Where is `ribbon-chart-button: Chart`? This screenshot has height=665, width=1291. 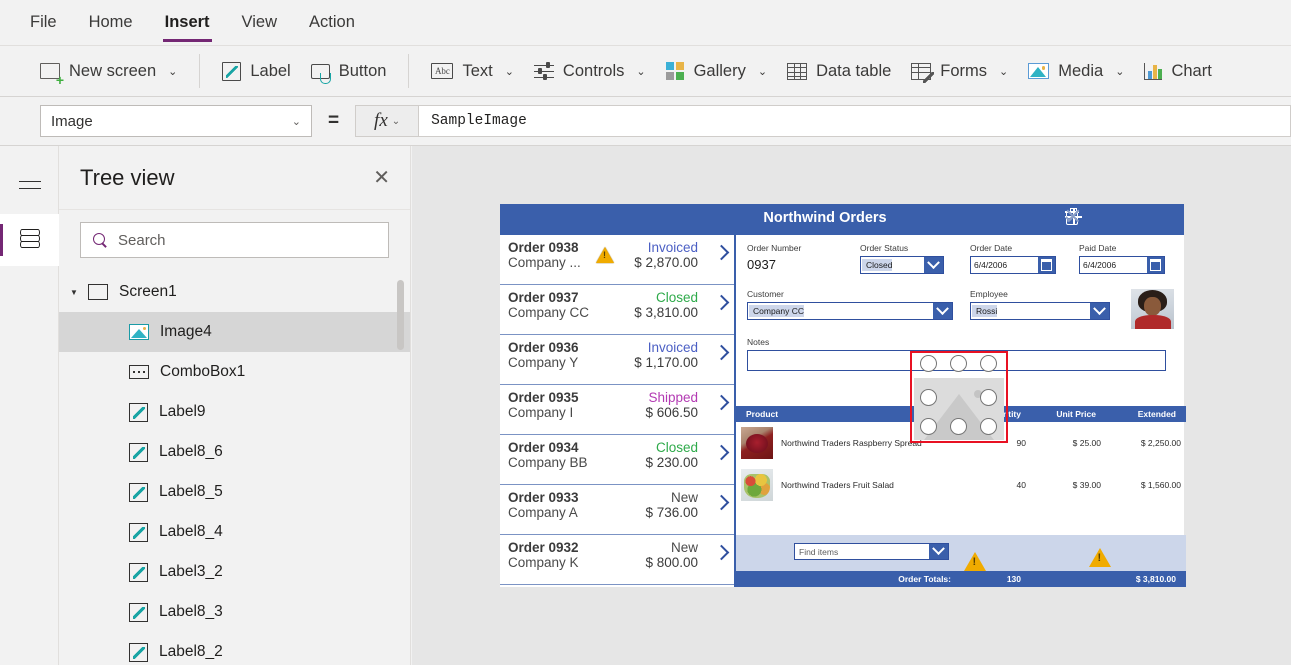 ribbon-chart-button: Chart is located at coordinates (1177, 71).